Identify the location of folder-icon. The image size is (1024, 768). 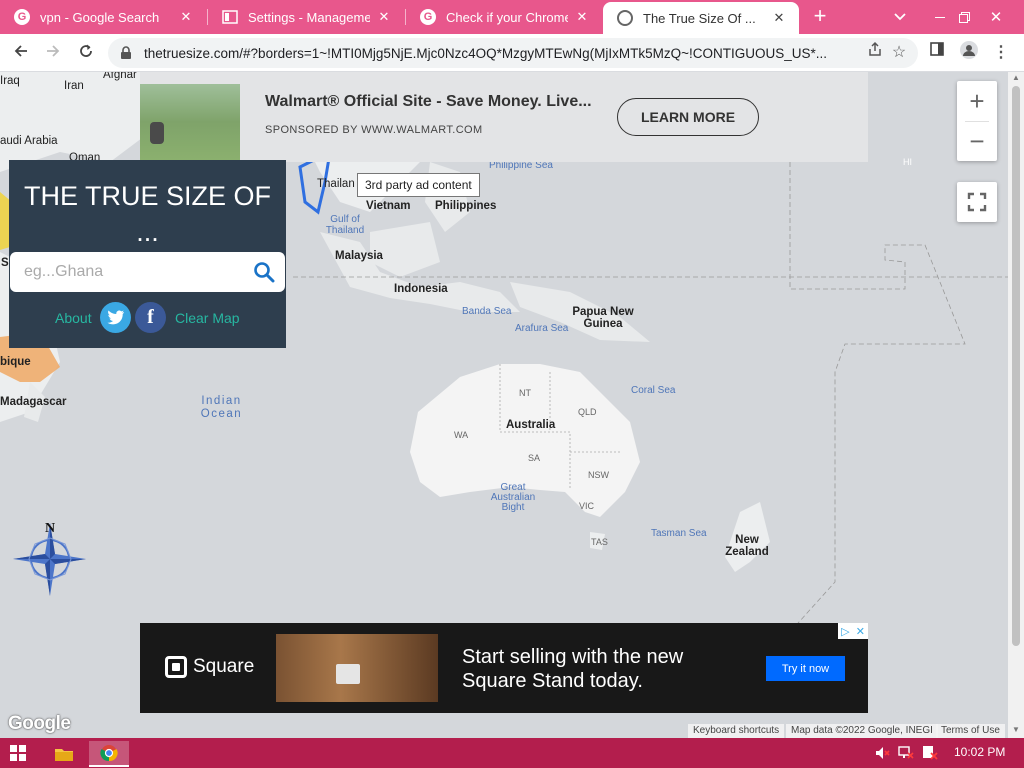
(64, 755).